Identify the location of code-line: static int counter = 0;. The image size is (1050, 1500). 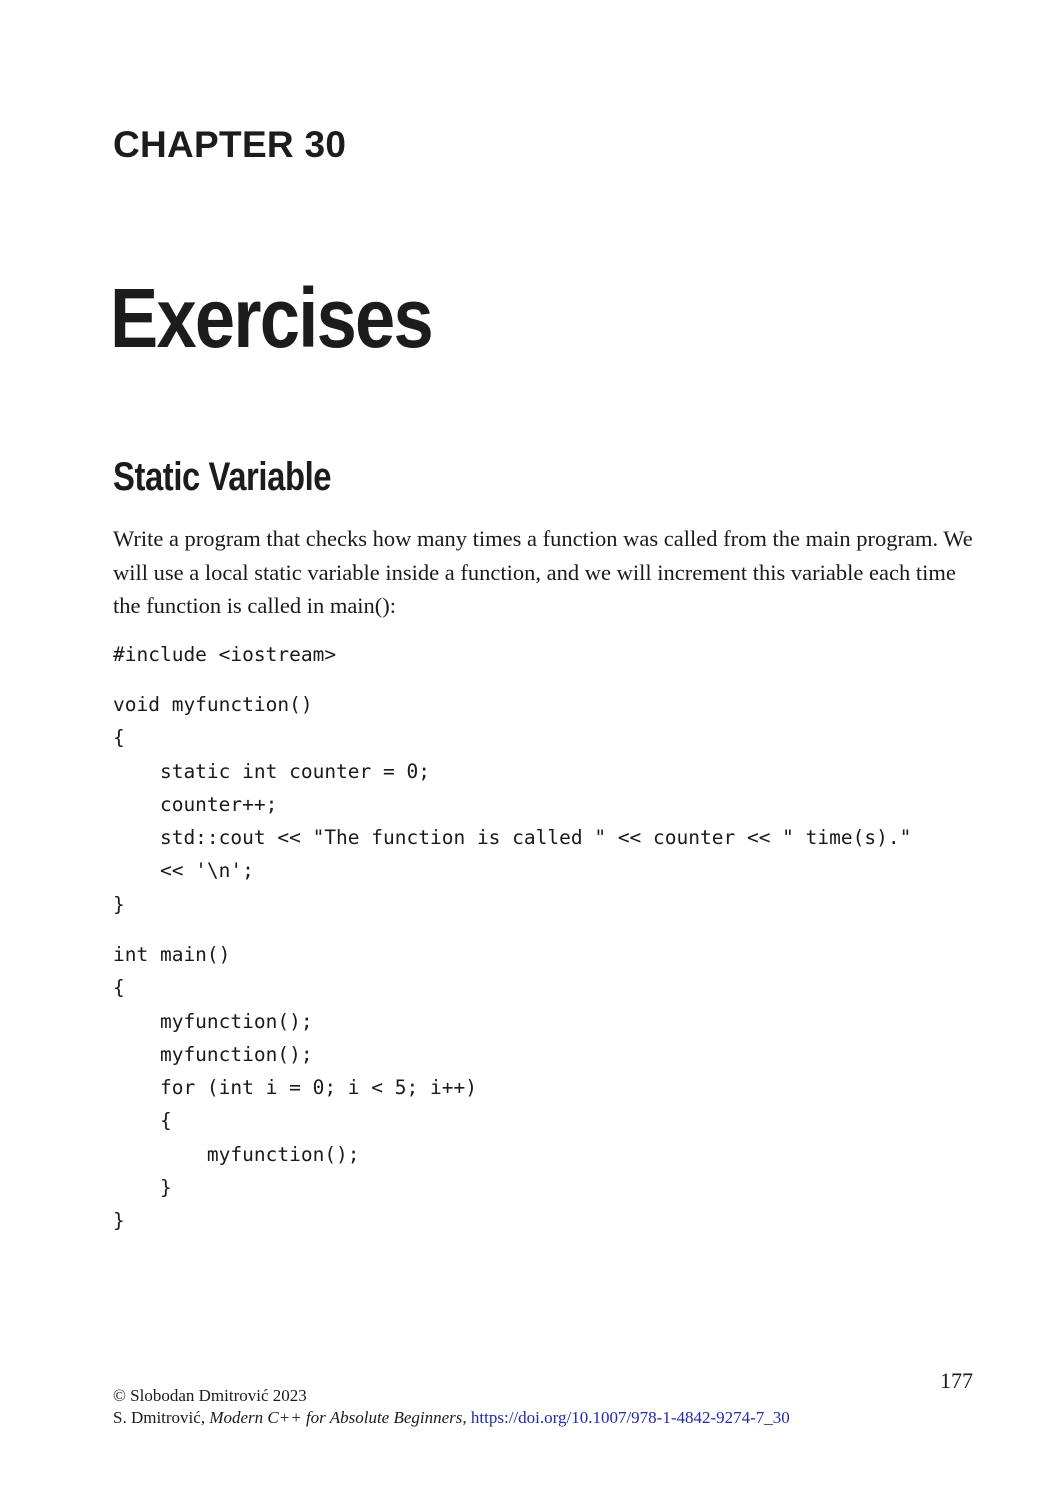
(271, 771).